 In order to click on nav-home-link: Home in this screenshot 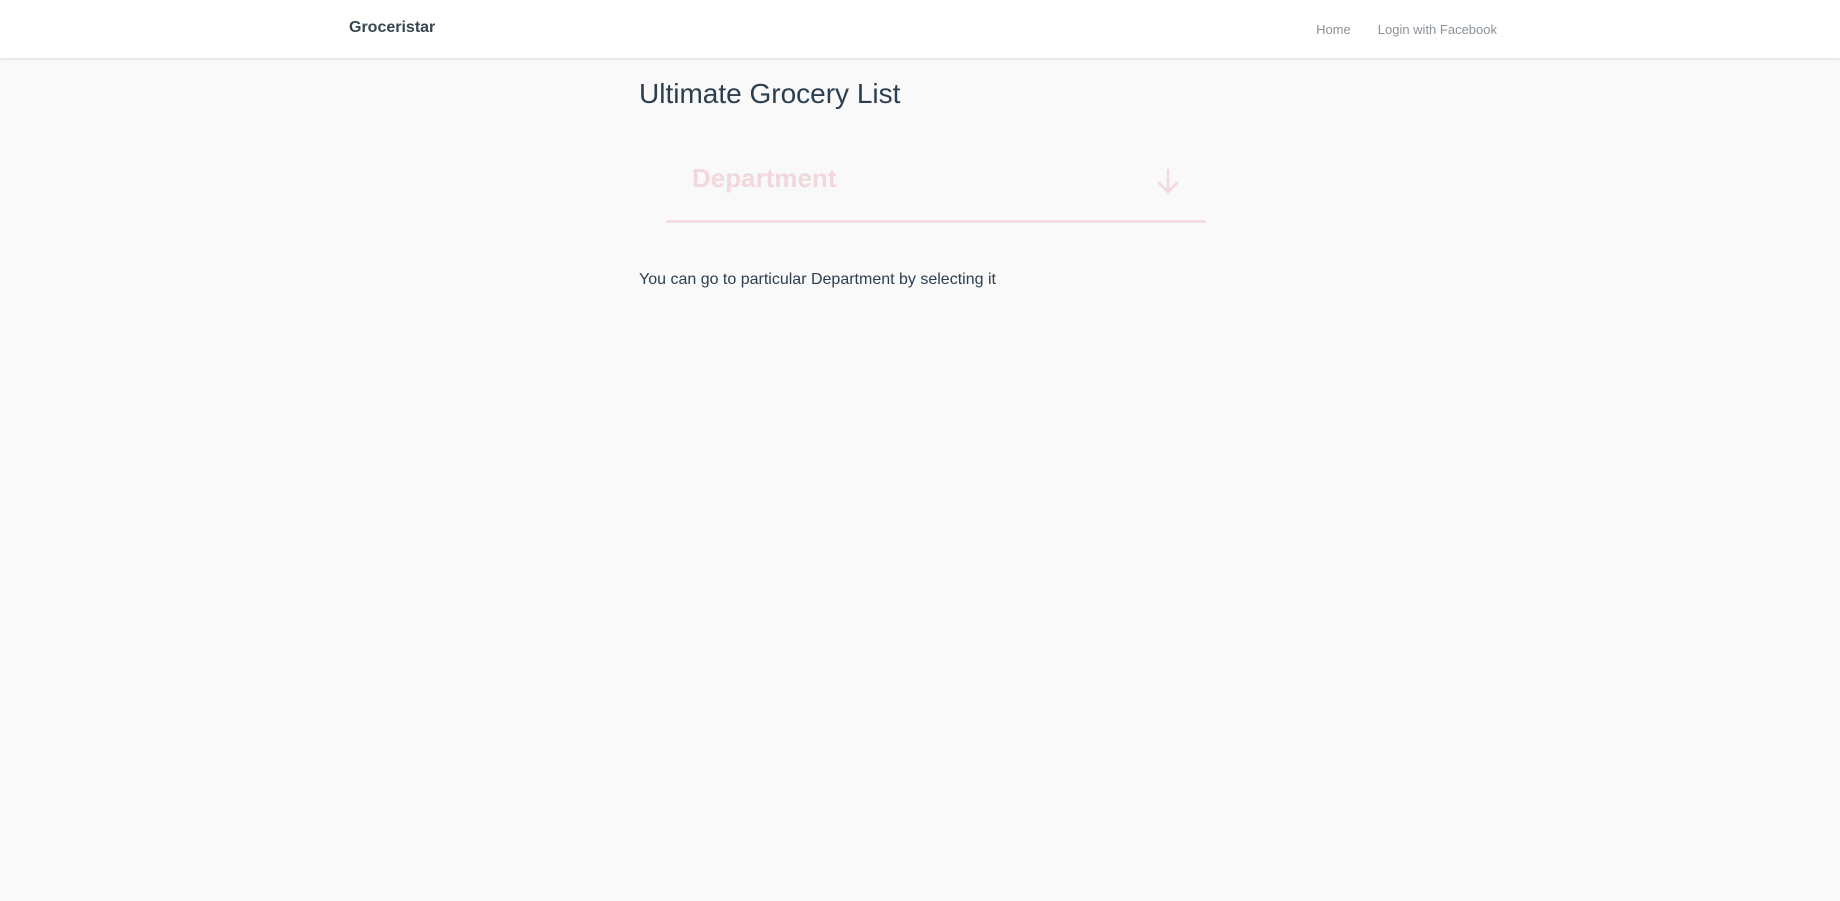, I will do `click(1333, 29)`.